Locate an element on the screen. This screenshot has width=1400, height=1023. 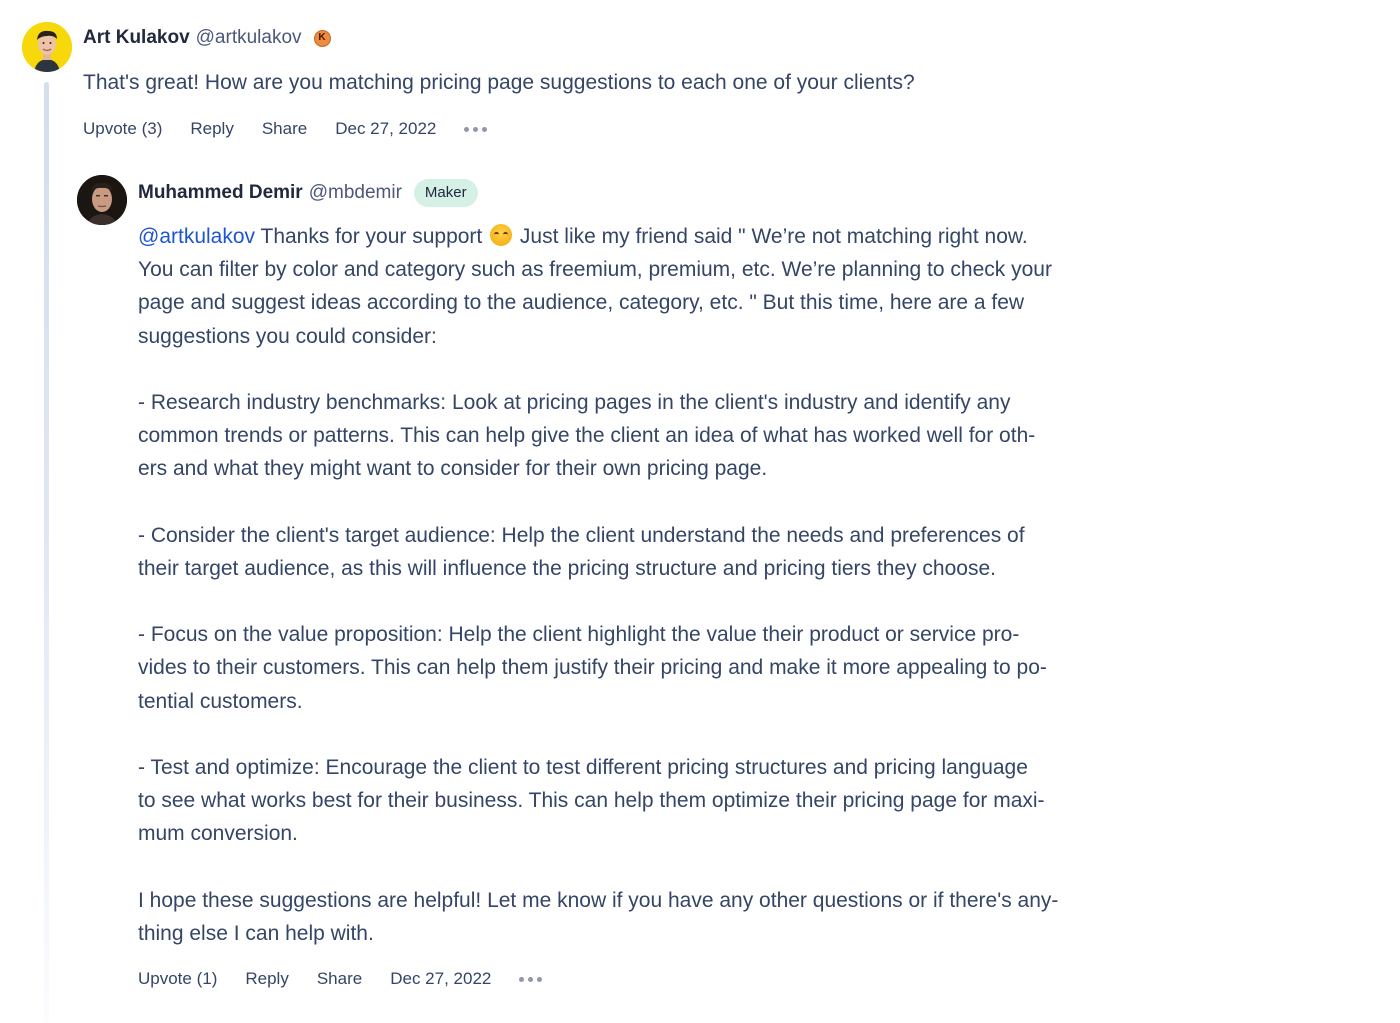
avatar-art-kulakov is located at coordinates (47, 47).